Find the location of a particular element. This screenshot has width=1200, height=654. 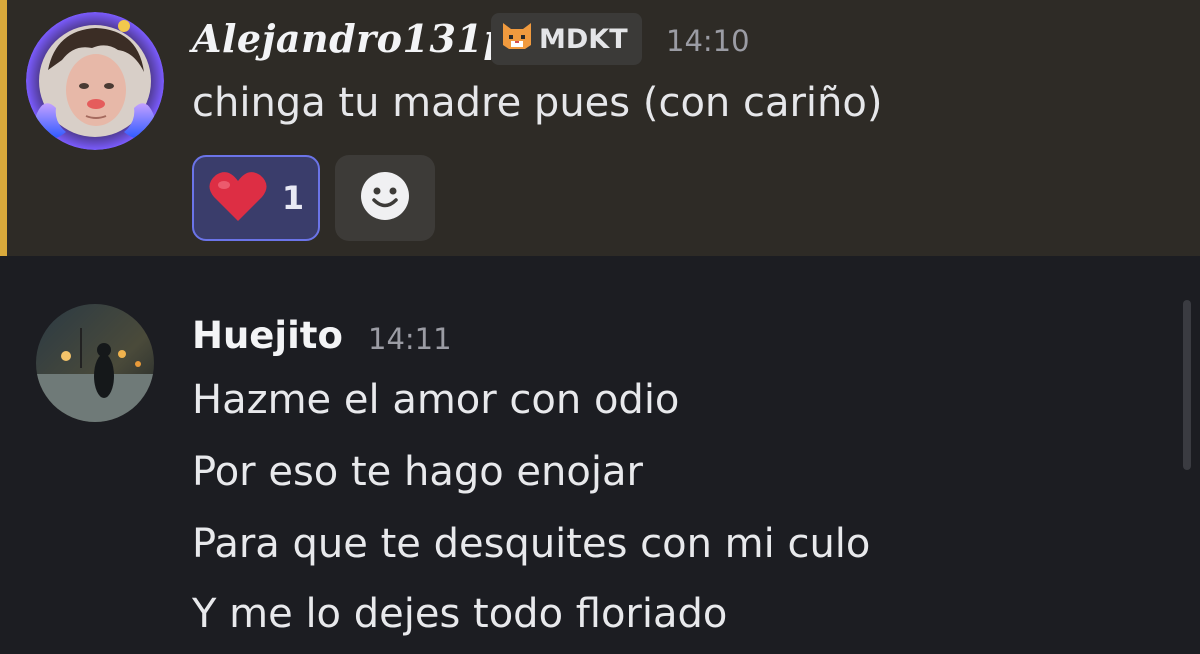

heart-emoji is located at coordinates (238, 198).